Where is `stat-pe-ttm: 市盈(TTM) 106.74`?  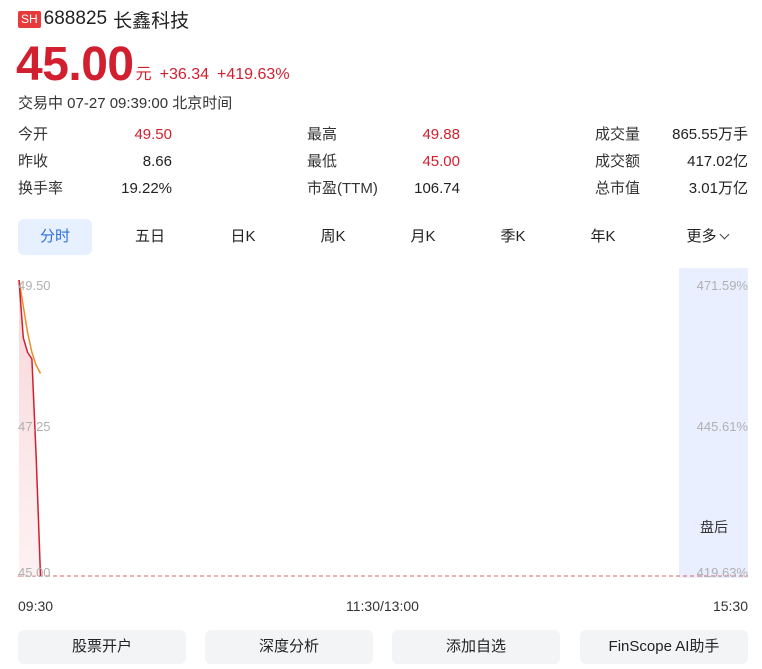
stat-pe-ttm: 市盈(TTM) 106.74 is located at coordinates (383, 189).